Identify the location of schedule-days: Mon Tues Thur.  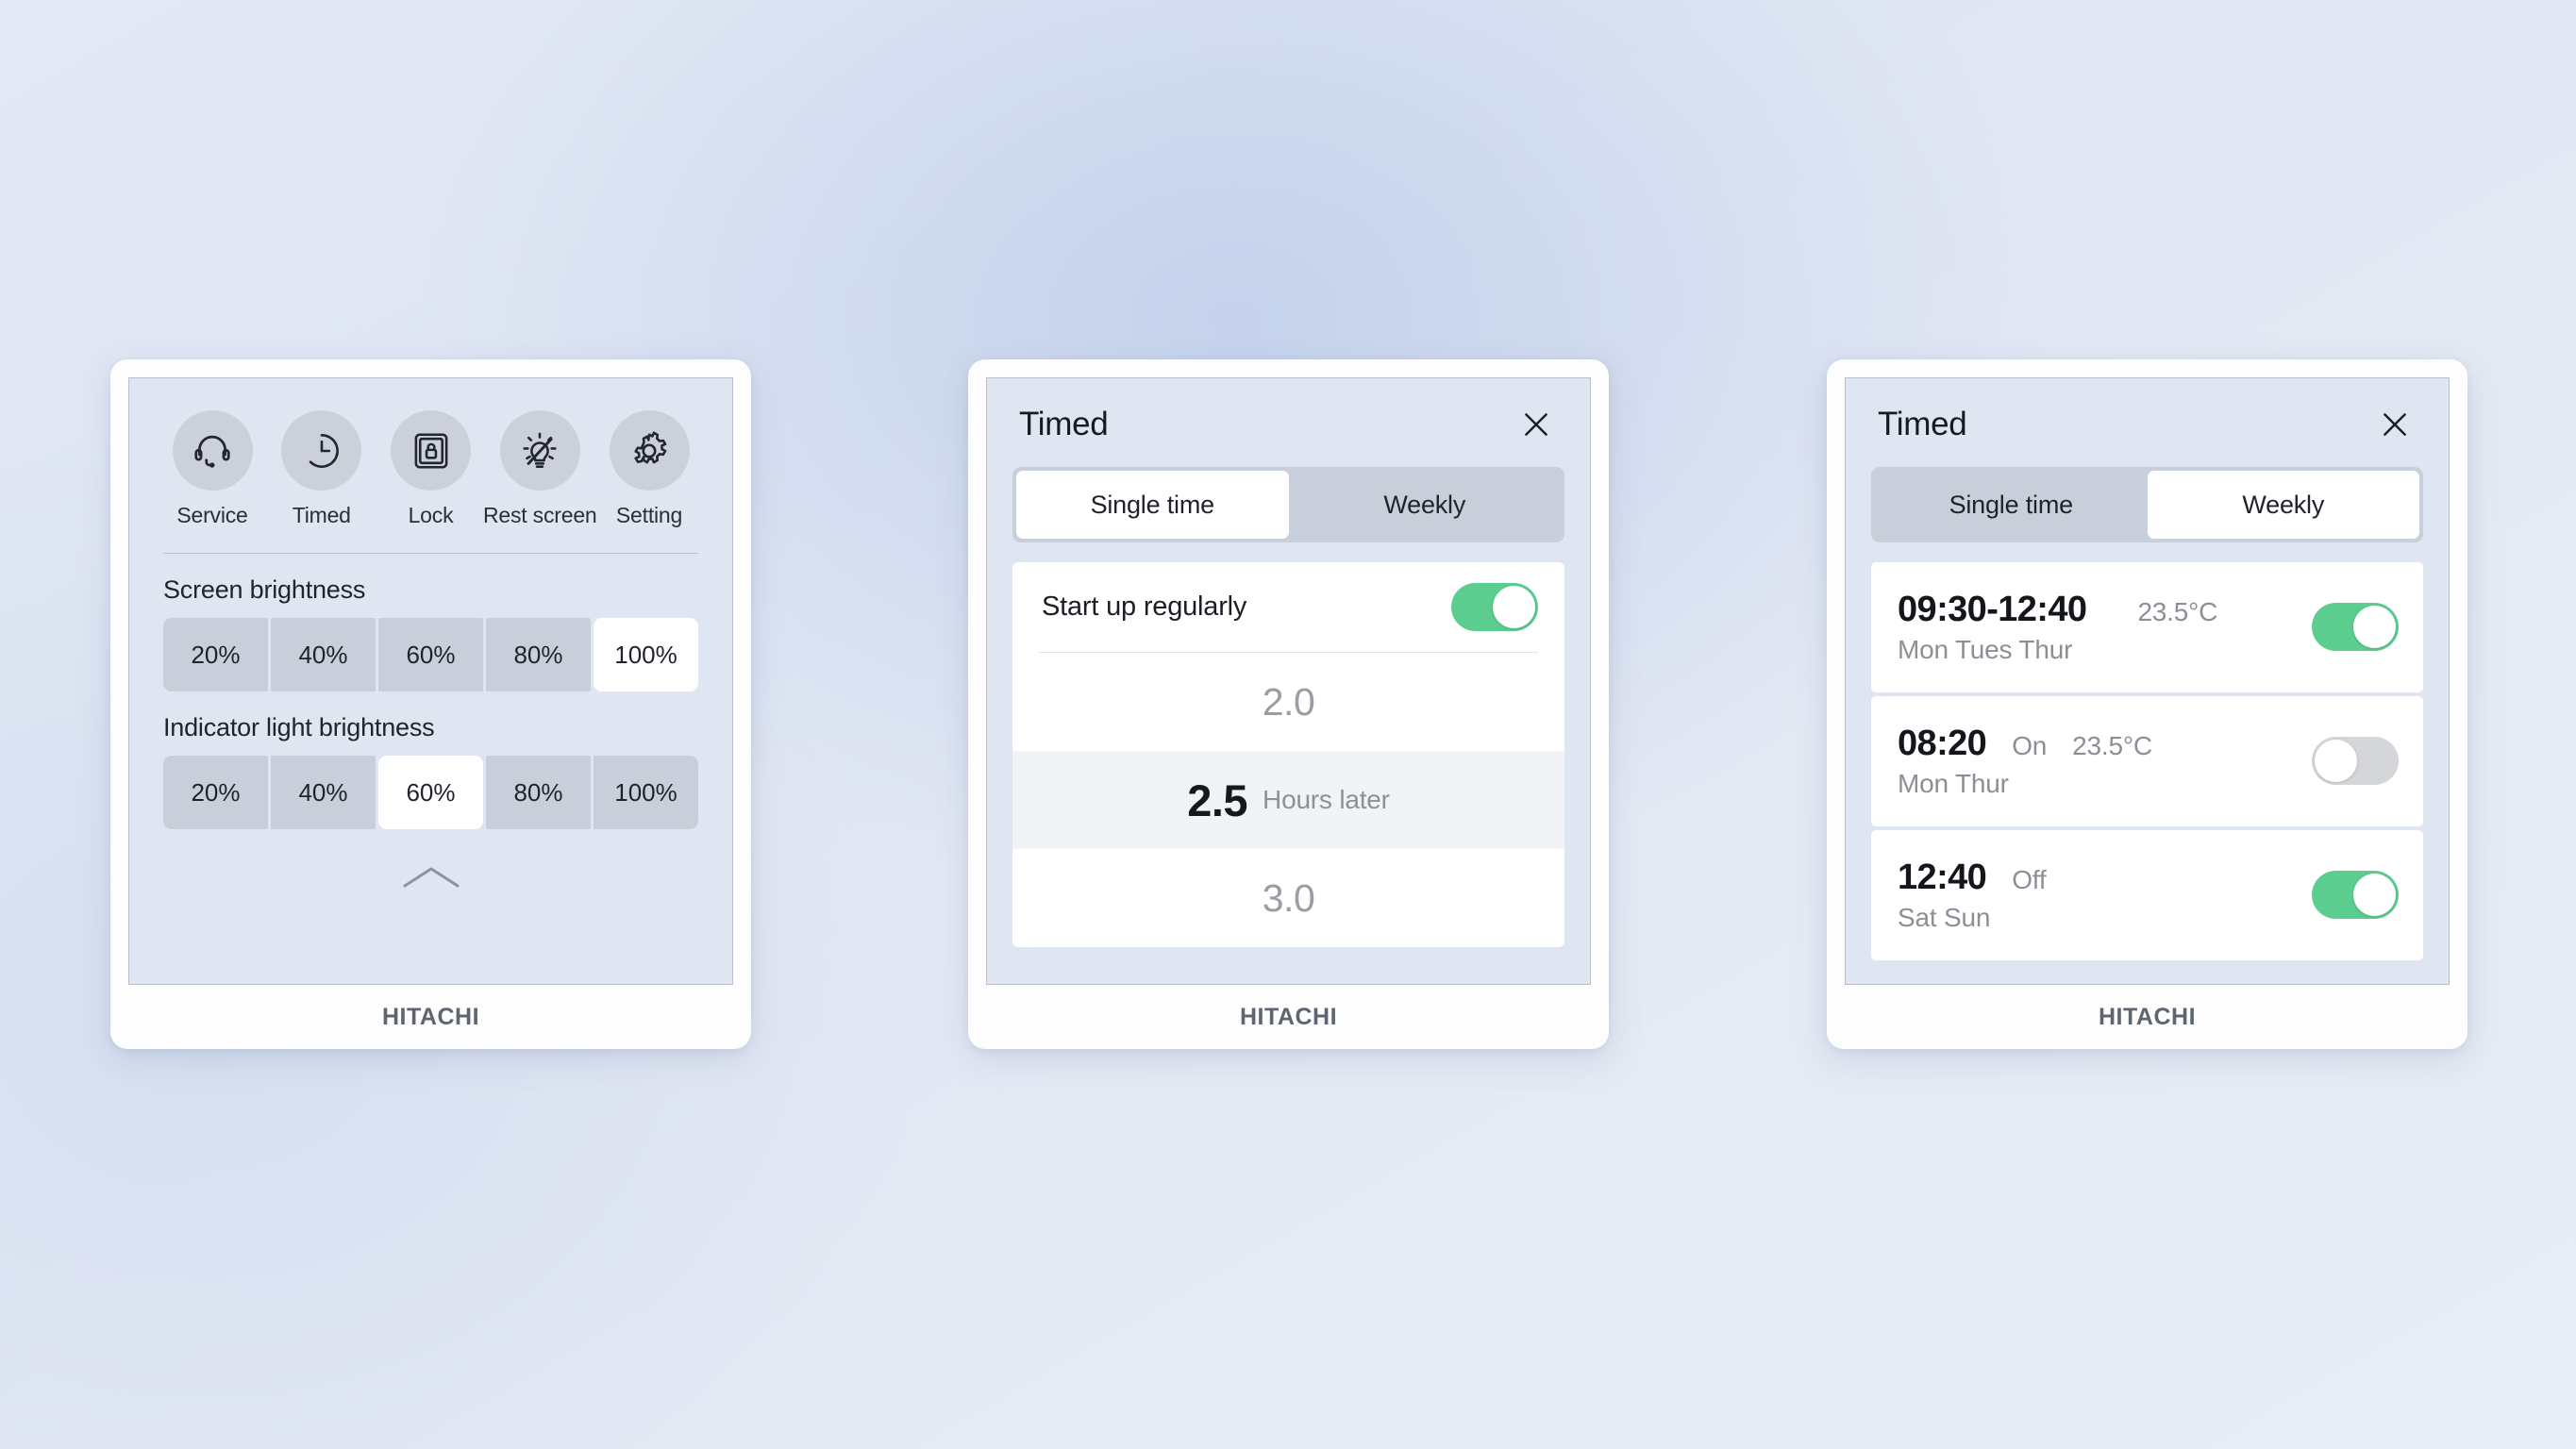
(1985, 649).